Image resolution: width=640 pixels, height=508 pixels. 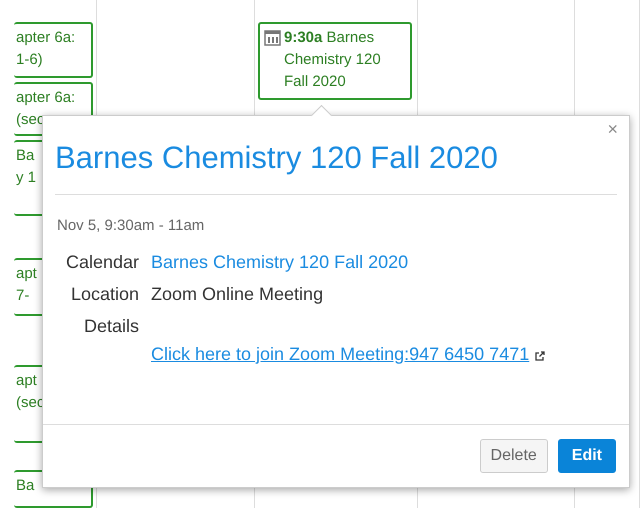 I want to click on external-link-icon, so click(x=540, y=356).